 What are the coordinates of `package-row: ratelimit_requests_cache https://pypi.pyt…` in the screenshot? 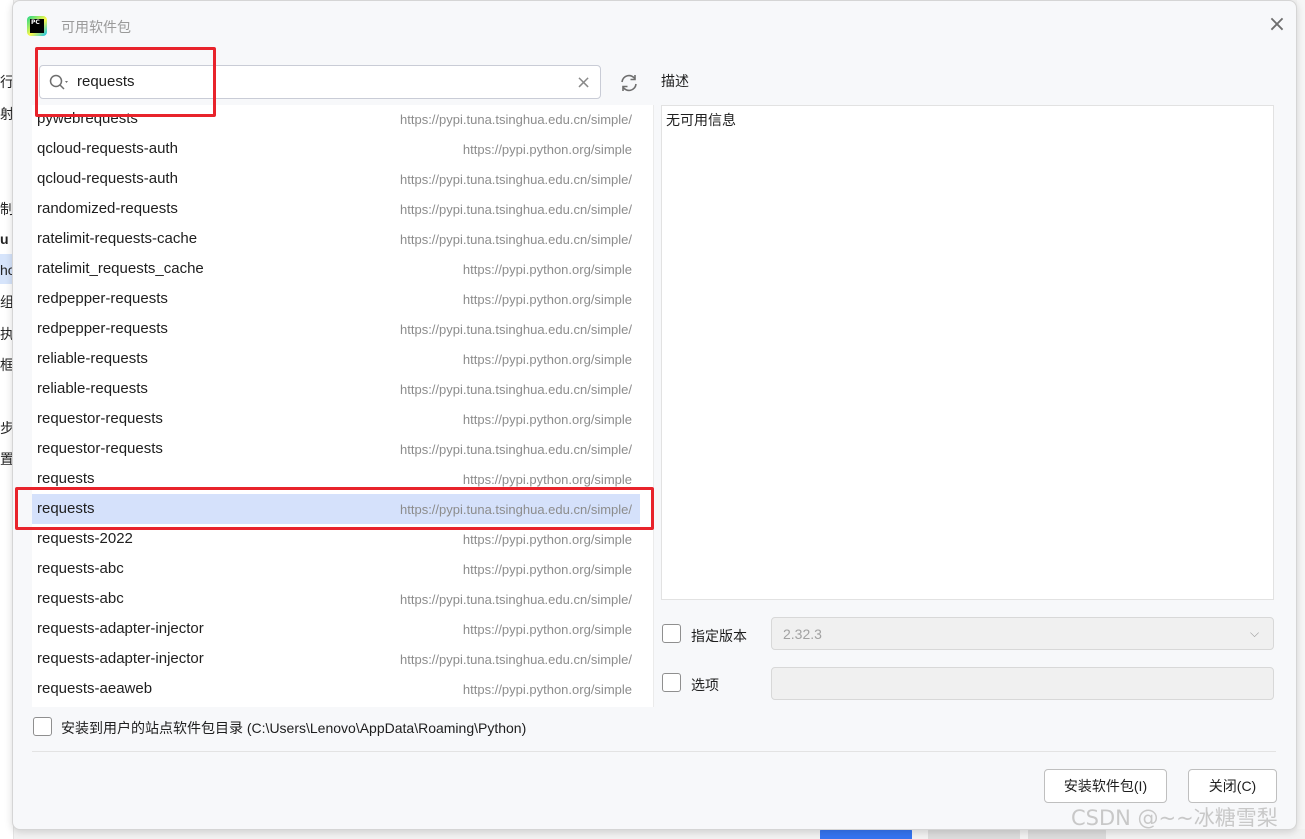 It's located at (336, 269).